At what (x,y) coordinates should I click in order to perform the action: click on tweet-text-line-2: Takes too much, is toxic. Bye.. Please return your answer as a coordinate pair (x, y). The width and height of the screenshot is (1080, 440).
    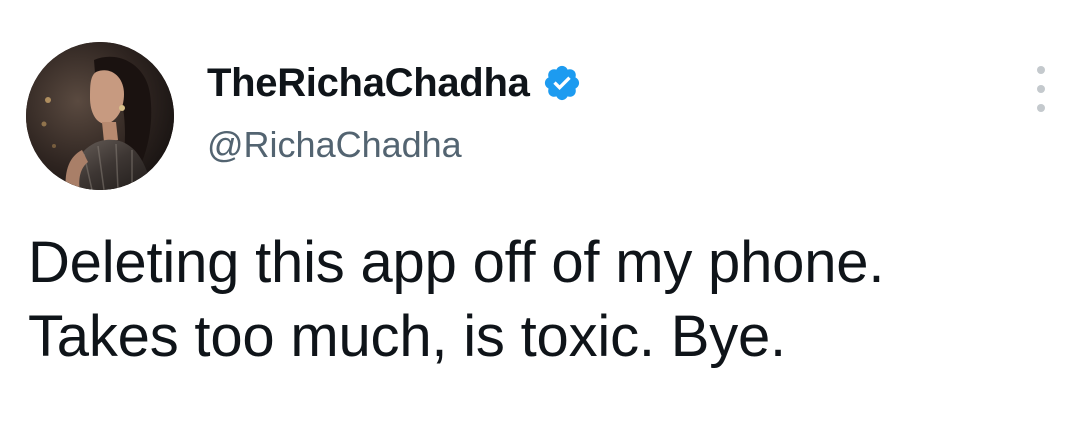
    Looking at the image, I should click on (407, 336).